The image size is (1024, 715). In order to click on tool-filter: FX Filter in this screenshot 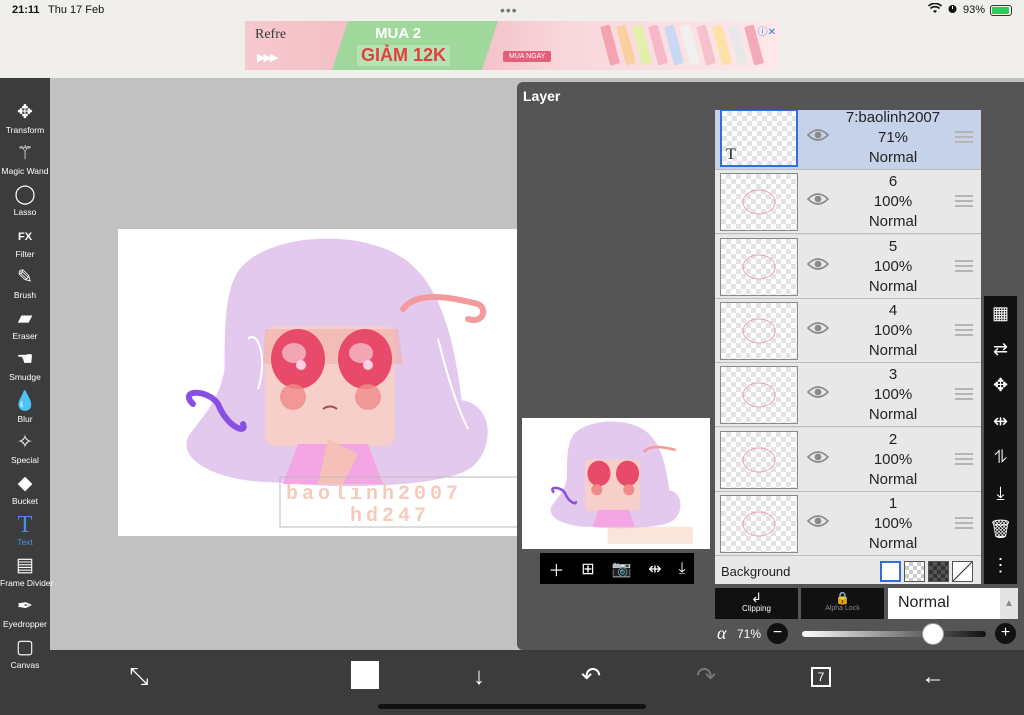, I will do `click(25, 242)`.